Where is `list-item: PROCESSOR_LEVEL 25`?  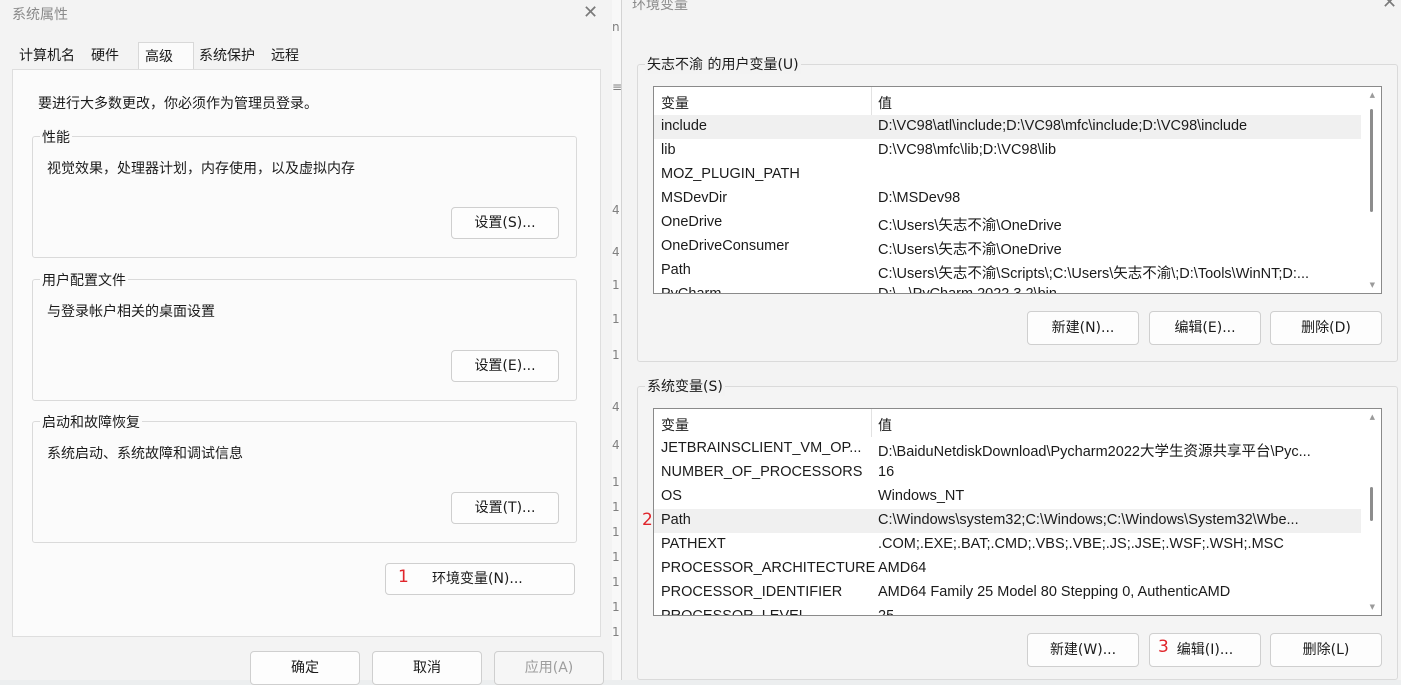 list-item: PROCESSOR_LEVEL 25 is located at coordinates (1007, 610).